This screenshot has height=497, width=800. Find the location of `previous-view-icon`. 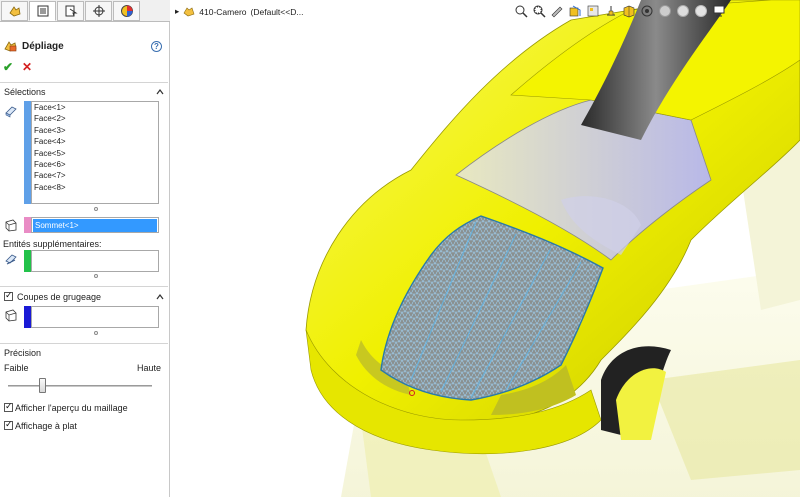

previous-view-icon is located at coordinates (556, 11).